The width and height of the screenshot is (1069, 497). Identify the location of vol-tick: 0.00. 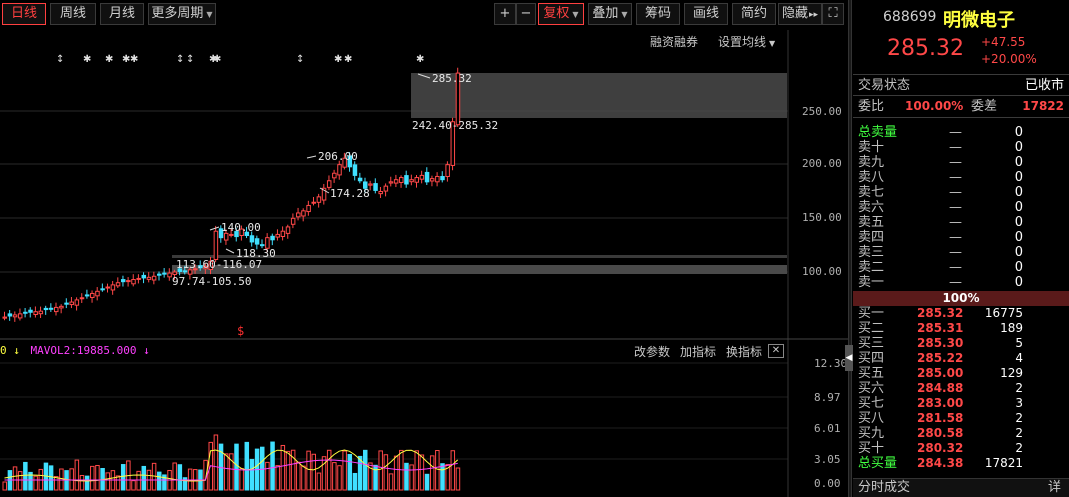
(827, 483).